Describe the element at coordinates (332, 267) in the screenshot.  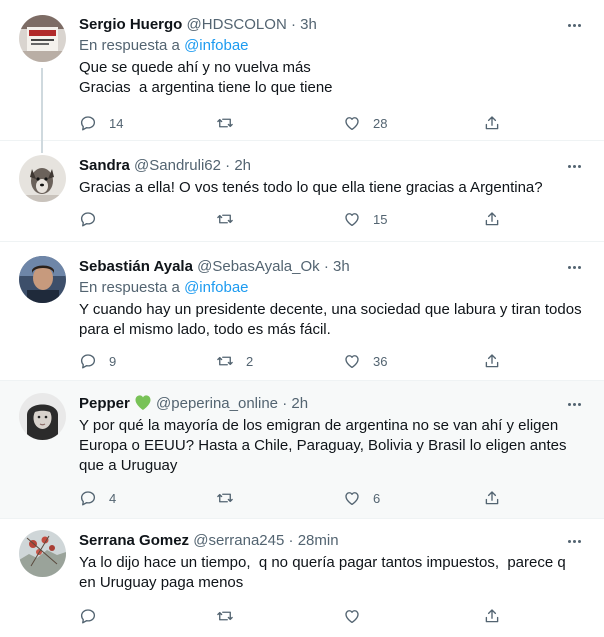
I see `tweet-header: Sebastián Ayala @SebasAyala_Ok · 3h` at that location.